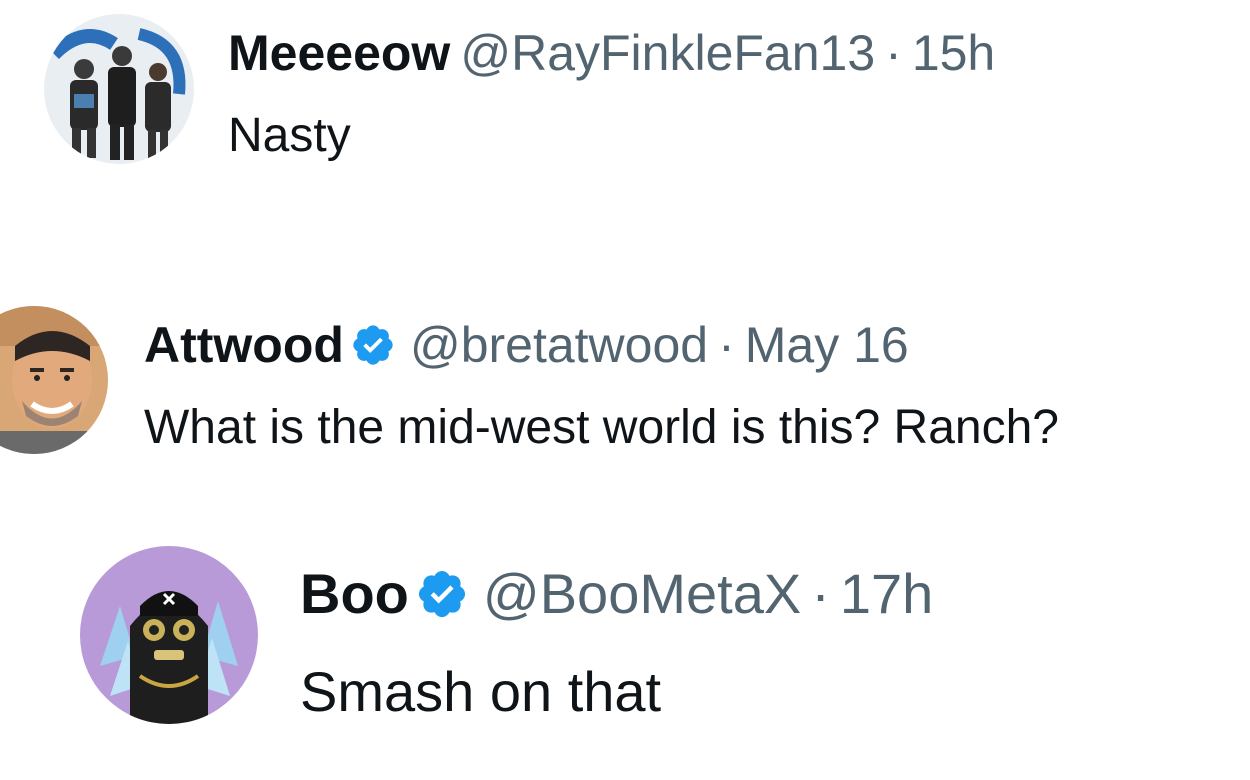 This screenshot has height=780, width=1250. I want to click on display-name: Attwood, so click(244, 345).